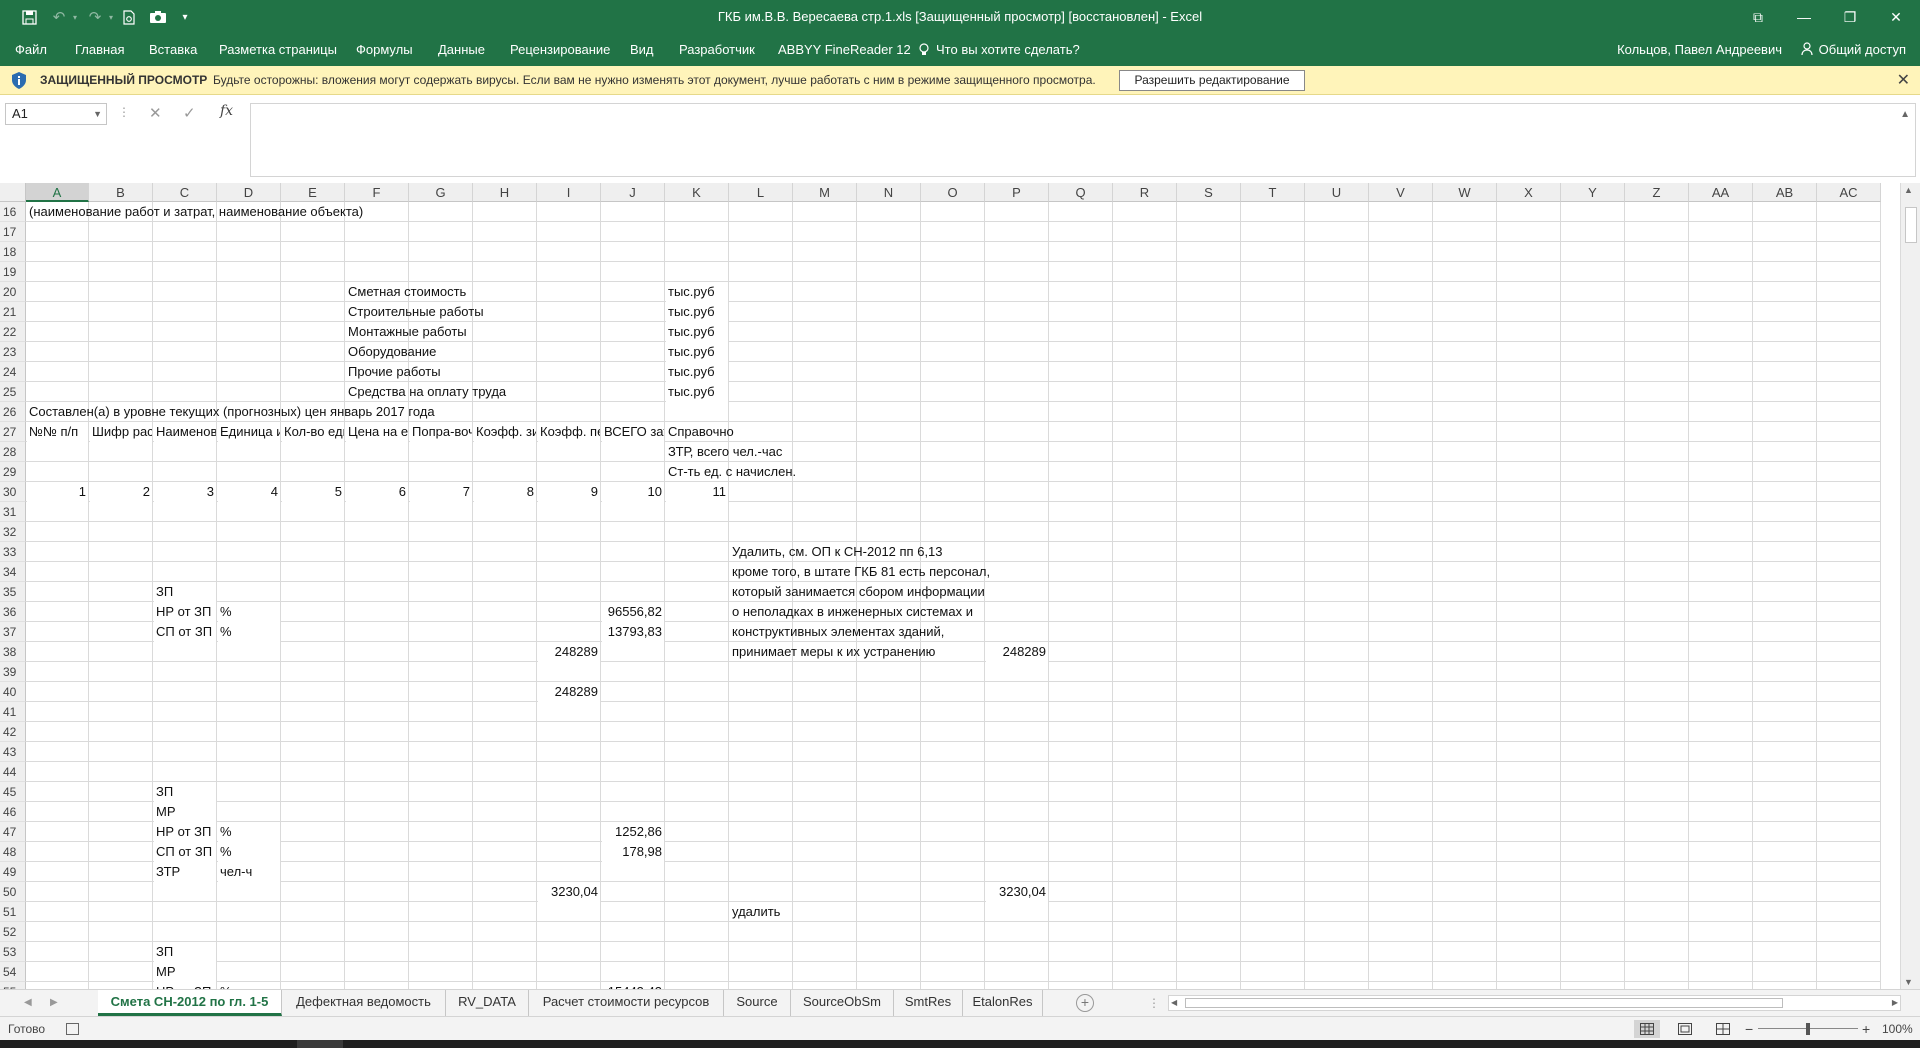  I want to click on cell-c54: МР, so click(185, 972).